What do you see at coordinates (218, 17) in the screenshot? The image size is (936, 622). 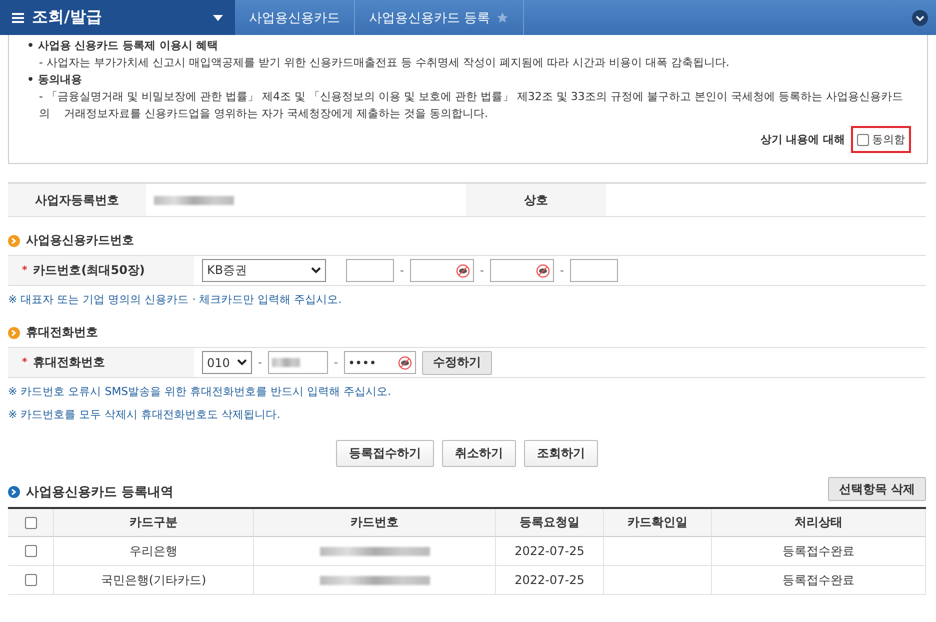 I see `dropdown-caret-icon` at bounding box center [218, 17].